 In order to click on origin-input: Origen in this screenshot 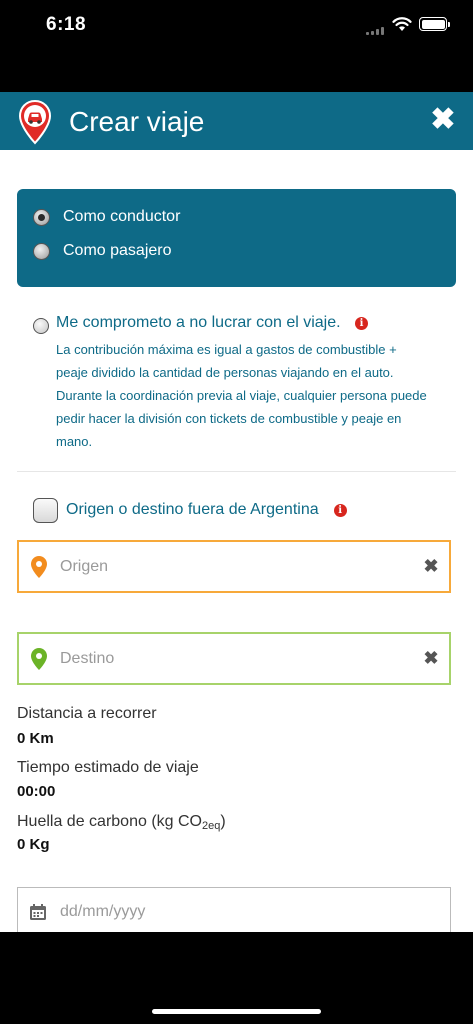, I will do `click(236, 567)`.